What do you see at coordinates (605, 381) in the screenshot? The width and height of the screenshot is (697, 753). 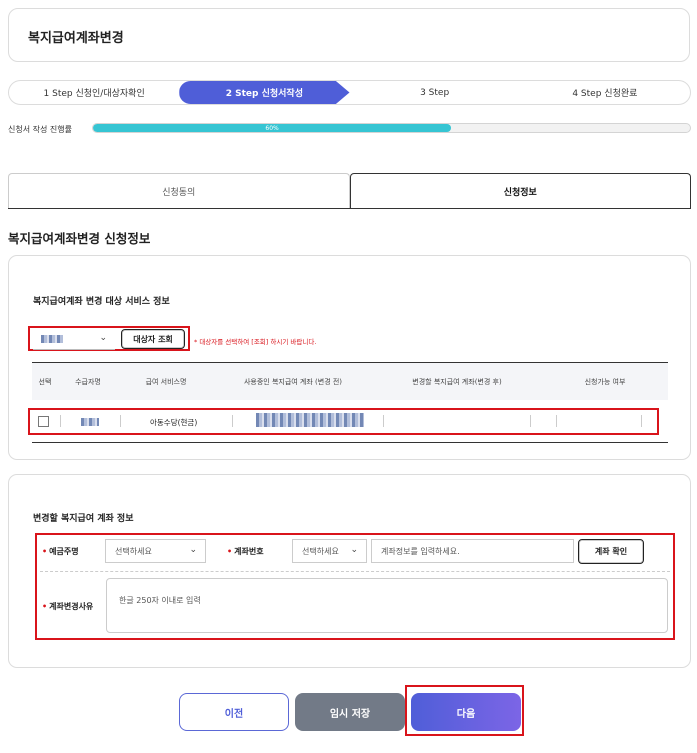 I see `col-eligibility: 신청가능 여부` at bounding box center [605, 381].